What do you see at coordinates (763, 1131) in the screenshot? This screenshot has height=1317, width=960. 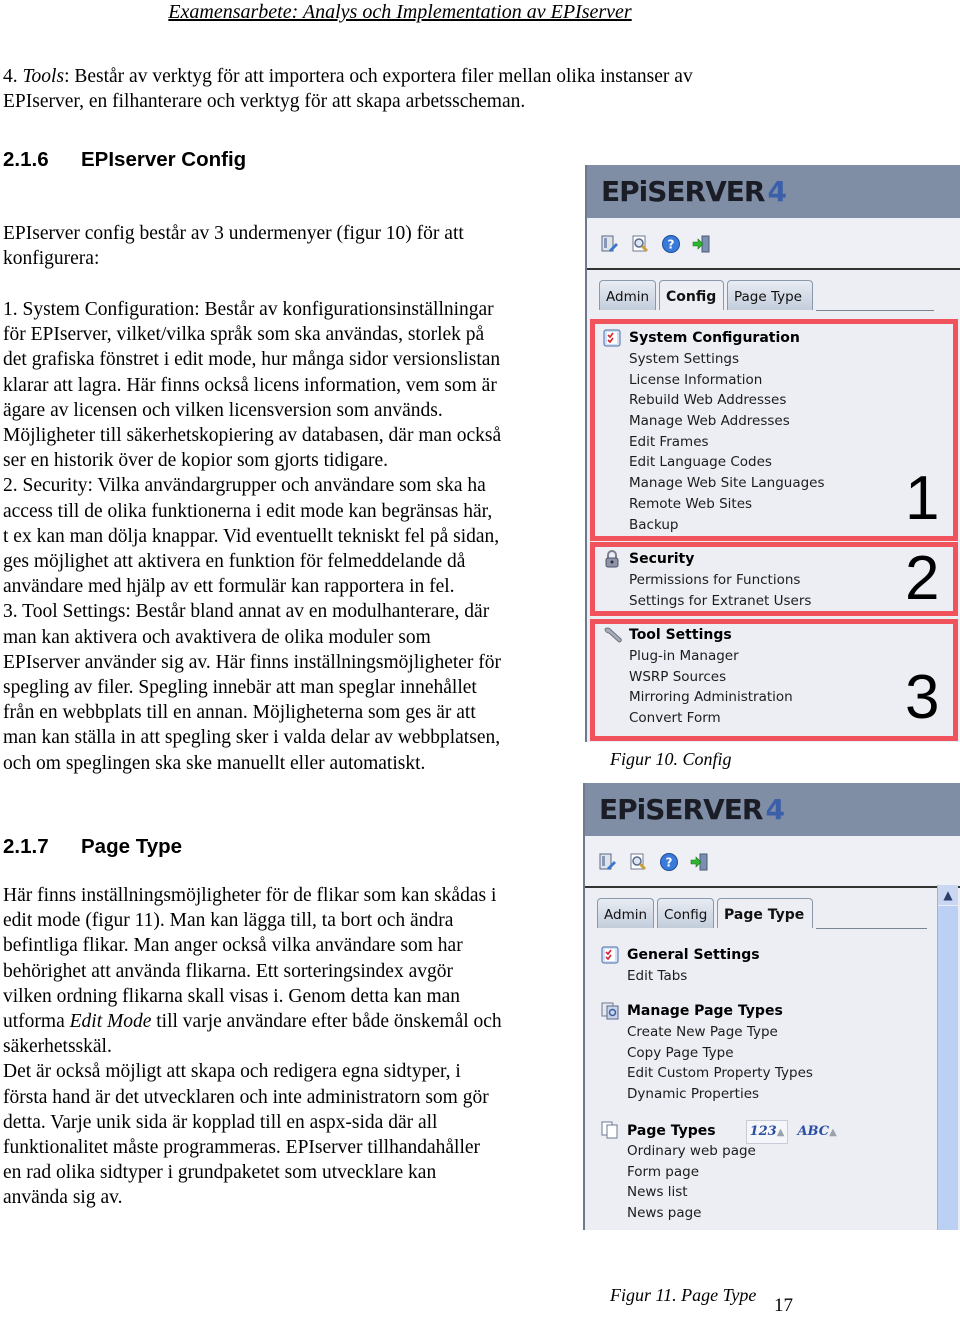 I see `sort-numeric-label: 123` at bounding box center [763, 1131].